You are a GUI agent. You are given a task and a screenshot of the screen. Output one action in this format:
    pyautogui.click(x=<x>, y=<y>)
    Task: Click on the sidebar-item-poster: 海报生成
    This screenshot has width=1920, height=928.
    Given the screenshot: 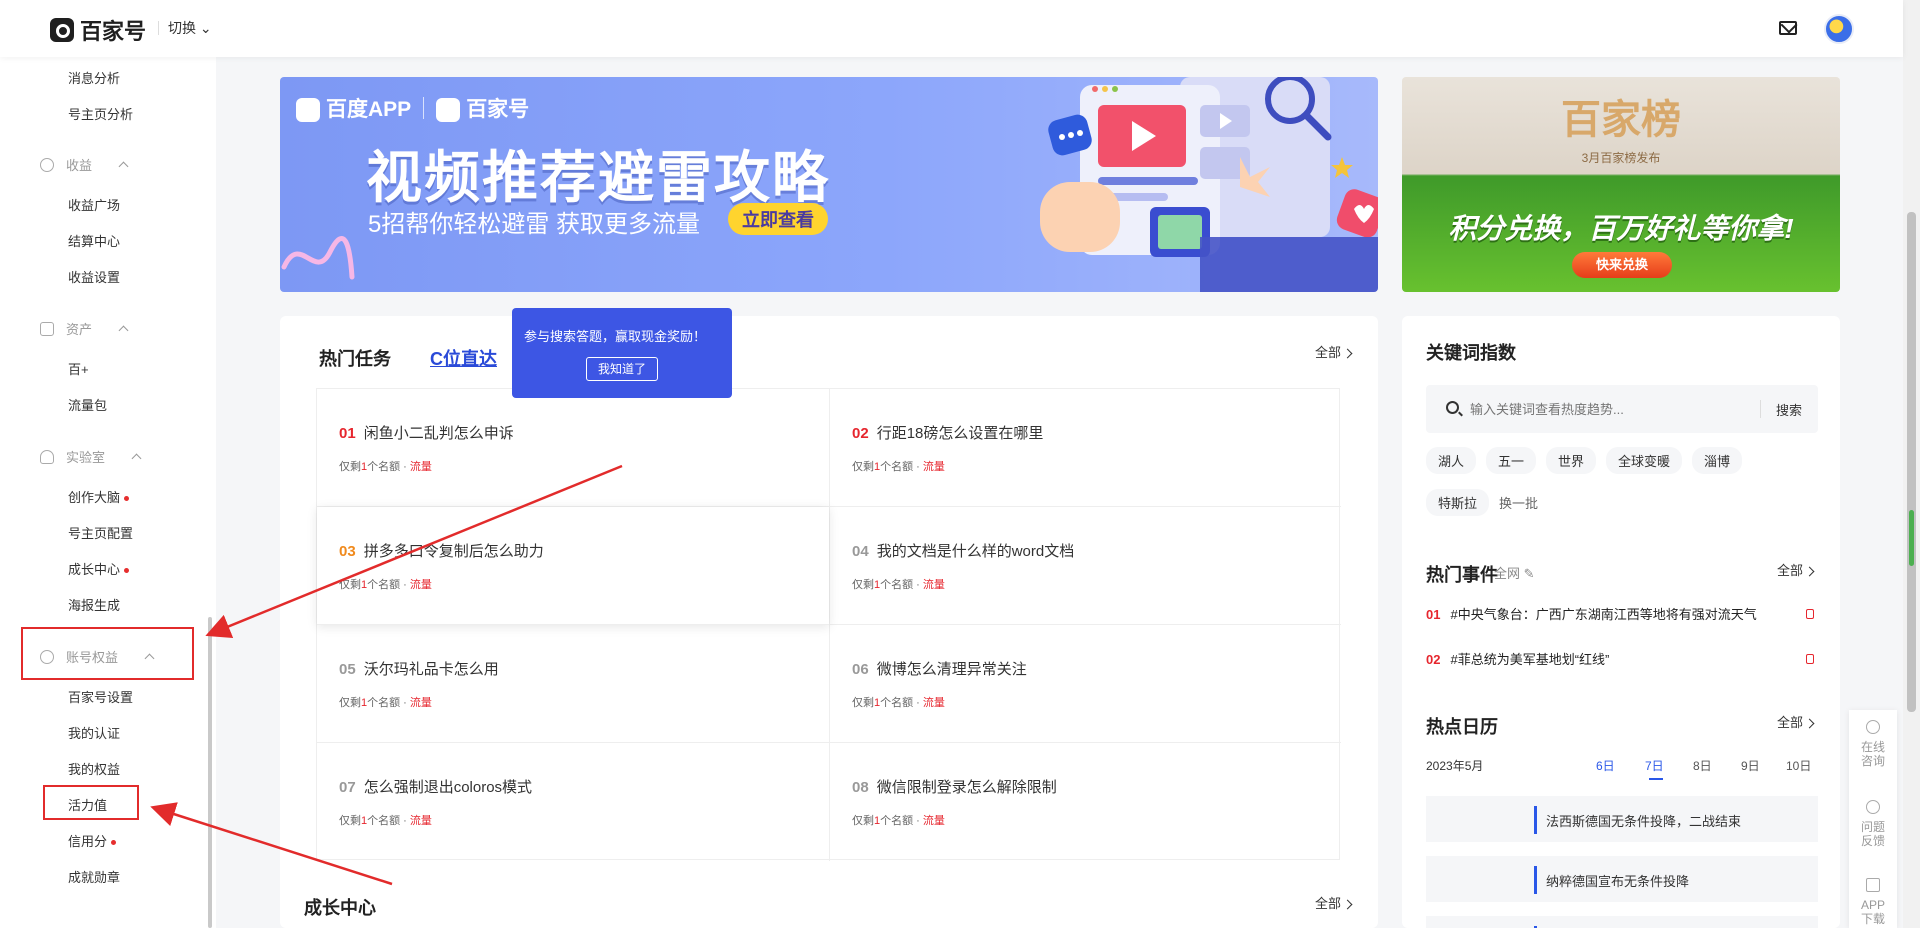 What is the action you would take?
    pyautogui.click(x=94, y=604)
    